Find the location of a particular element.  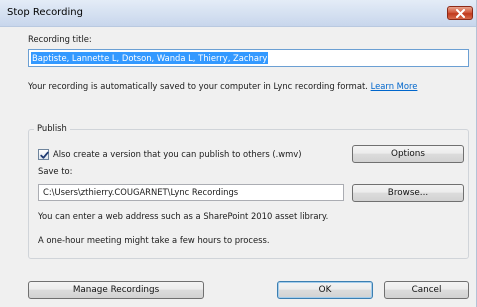

save-to-label: Save to: is located at coordinates (55, 171).